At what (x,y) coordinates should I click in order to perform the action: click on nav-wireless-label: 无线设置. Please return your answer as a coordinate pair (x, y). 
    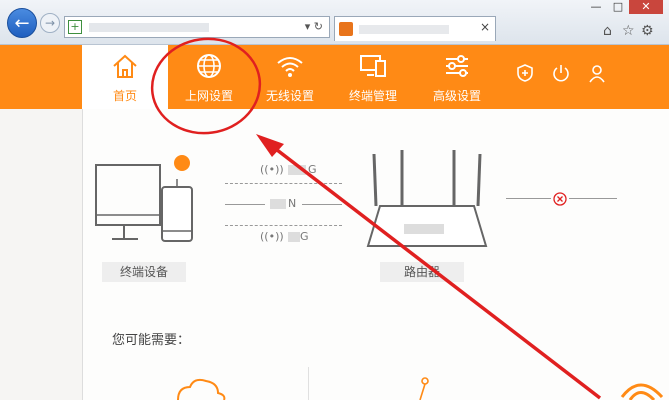
    Looking at the image, I should click on (289, 96).